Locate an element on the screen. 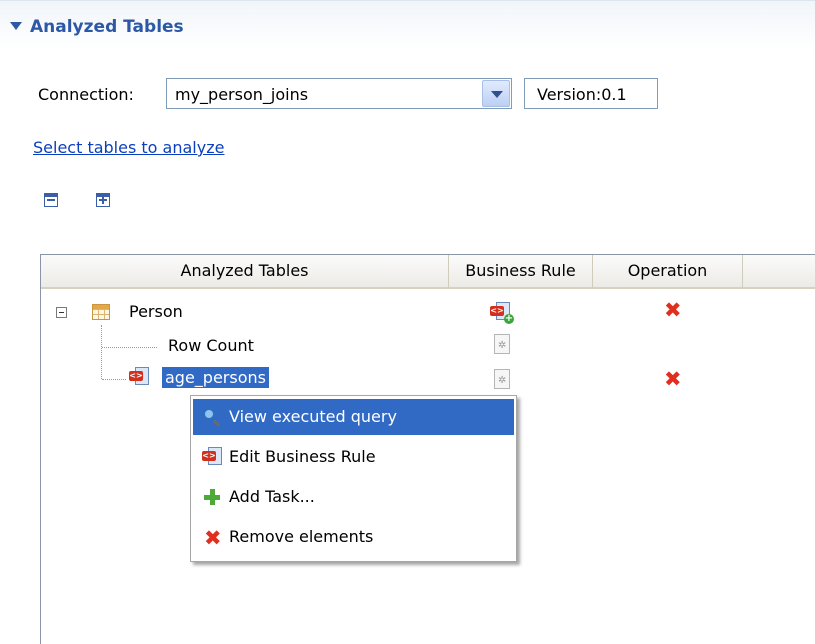 The width and height of the screenshot is (815, 644). select-tables-link: Select tables to analyze is located at coordinates (128, 147).